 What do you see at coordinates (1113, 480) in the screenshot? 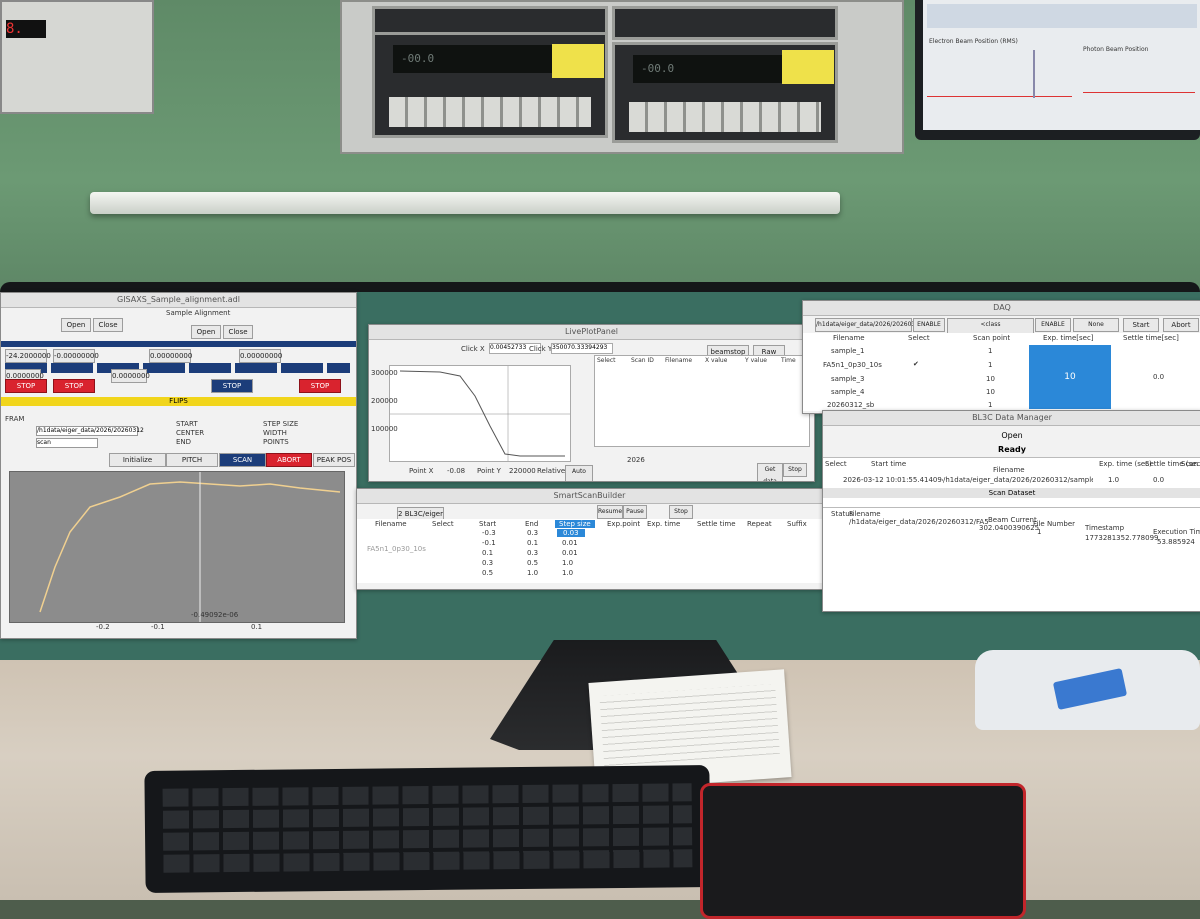
I see `row-exp-time: 1.0` at bounding box center [1113, 480].